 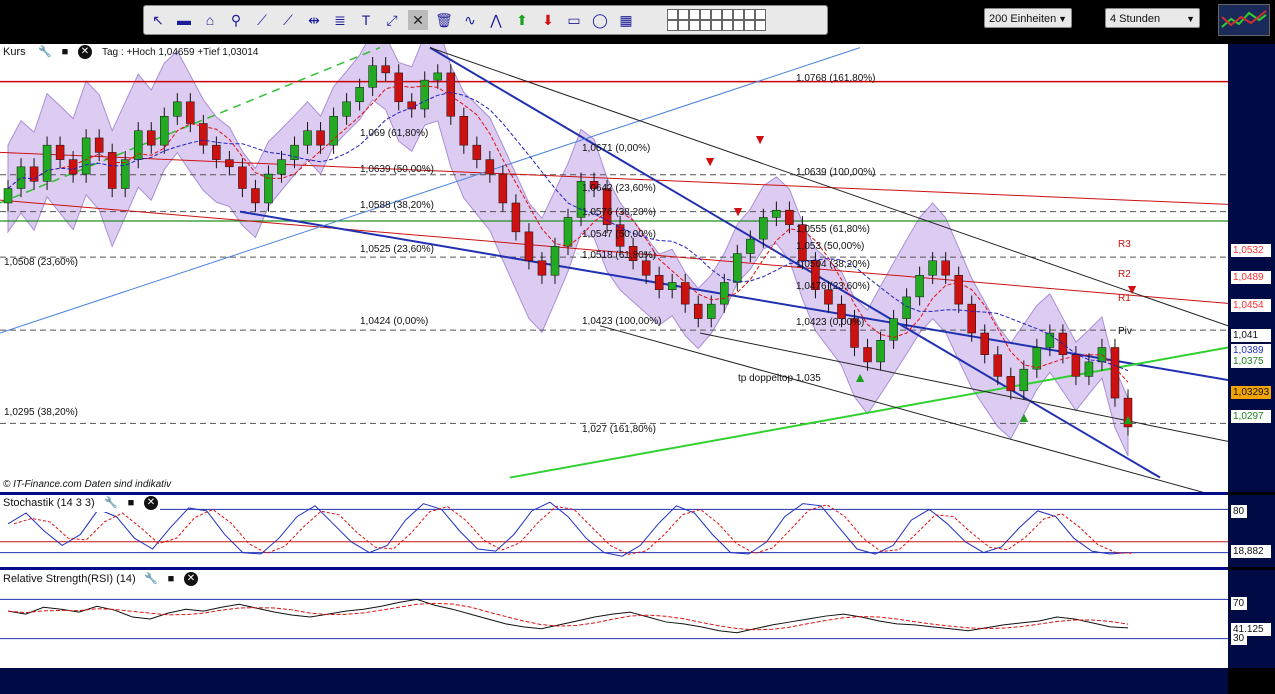 What do you see at coordinates (80, 503) in the screenshot?
I see `stochastic-header: Stochastik (14 3 3) 🔧 ■ ✕` at bounding box center [80, 503].